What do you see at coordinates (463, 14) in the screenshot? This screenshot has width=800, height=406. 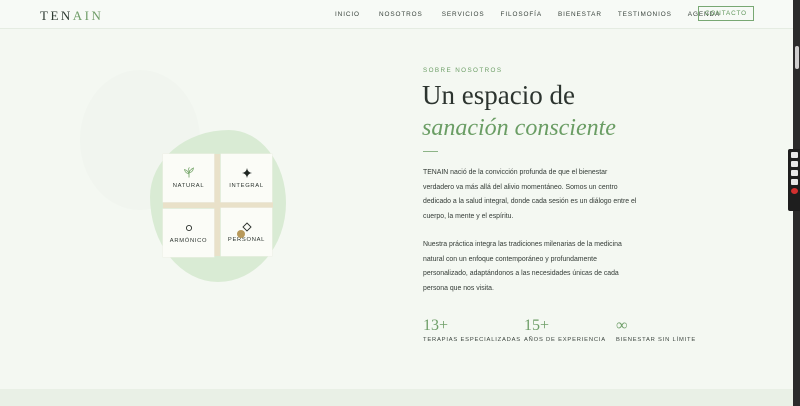 I see `nav-link-servicios: SERVICIOS` at bounding box center [463, 14].